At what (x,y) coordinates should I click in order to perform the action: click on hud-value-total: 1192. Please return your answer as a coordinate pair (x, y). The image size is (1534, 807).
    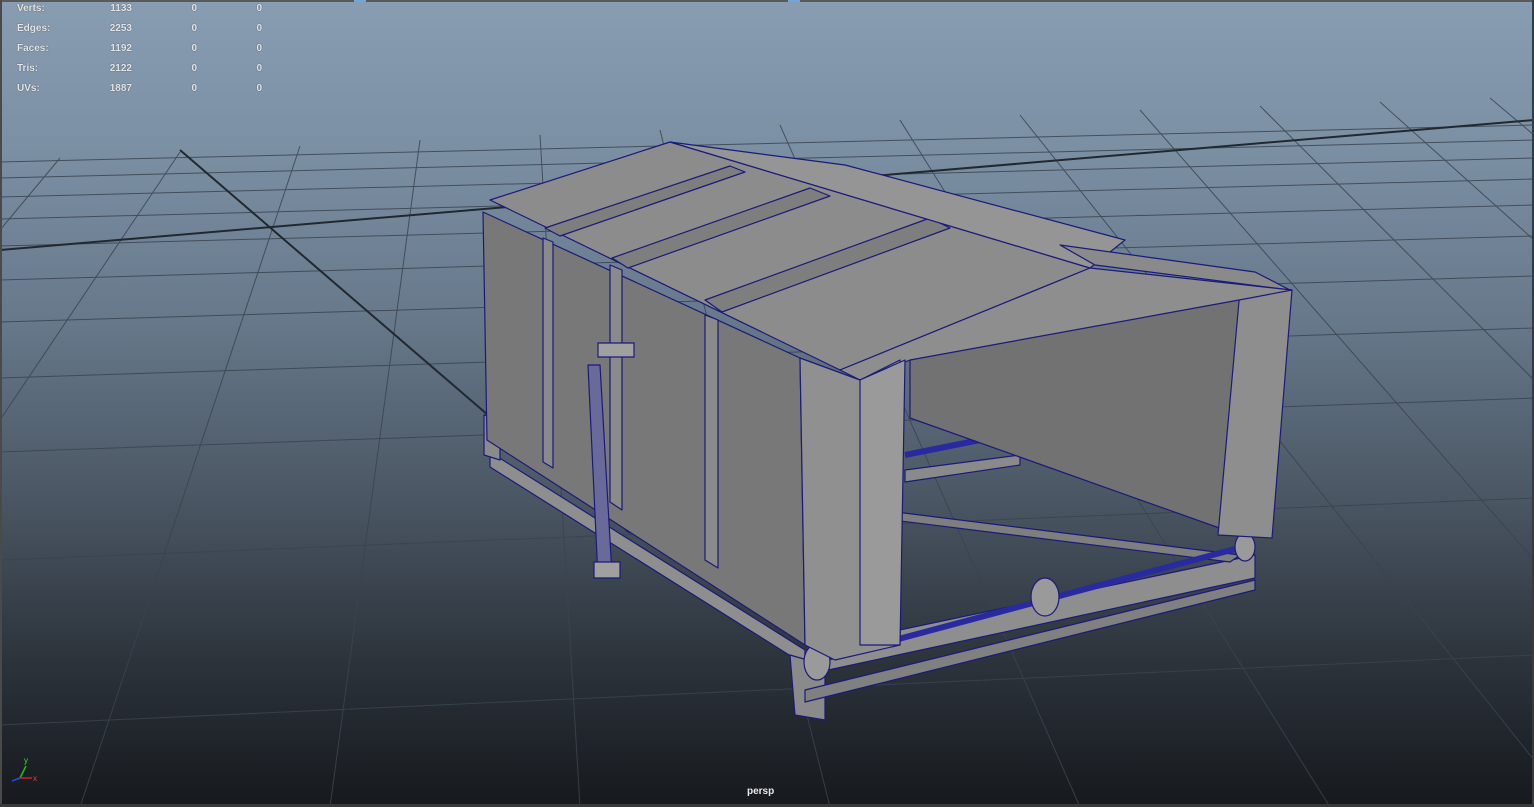
    Looking at the image, I should click on (121, 48).